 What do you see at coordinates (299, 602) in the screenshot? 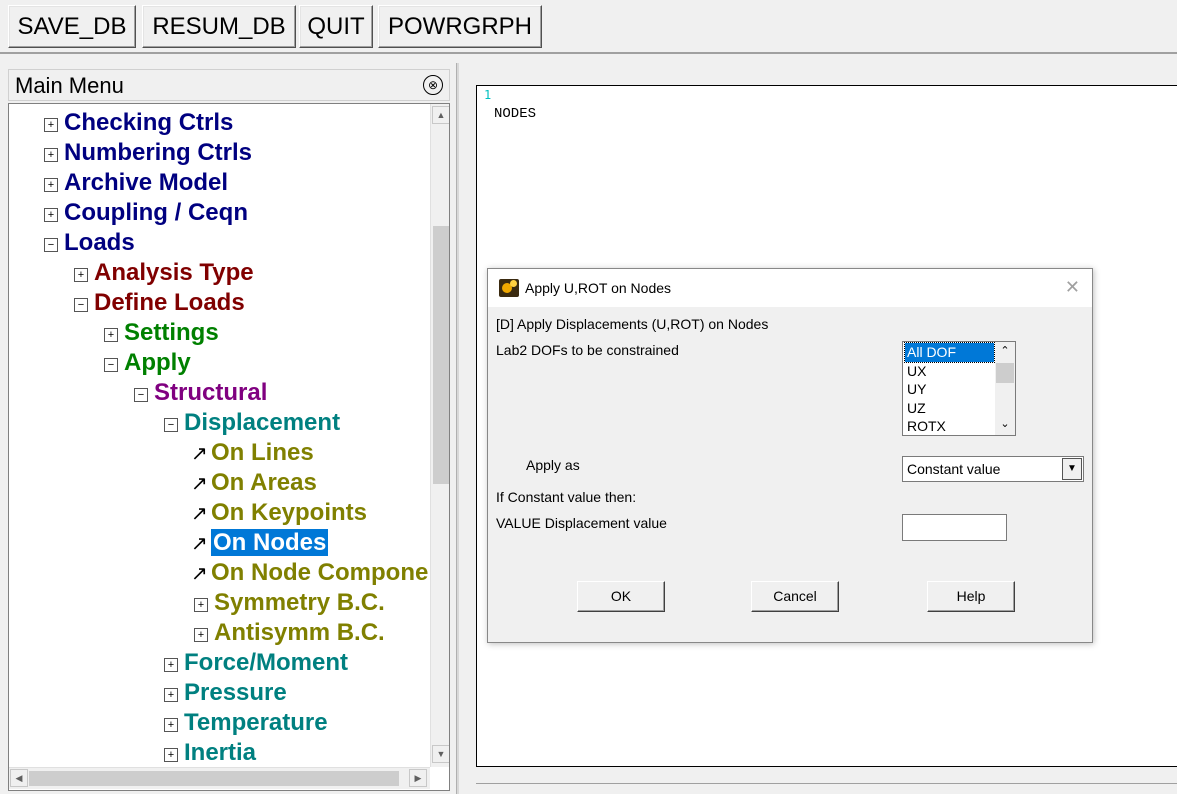
I see `tree-item-label: Symmetry B.C.` at bounding box center [299, 602].